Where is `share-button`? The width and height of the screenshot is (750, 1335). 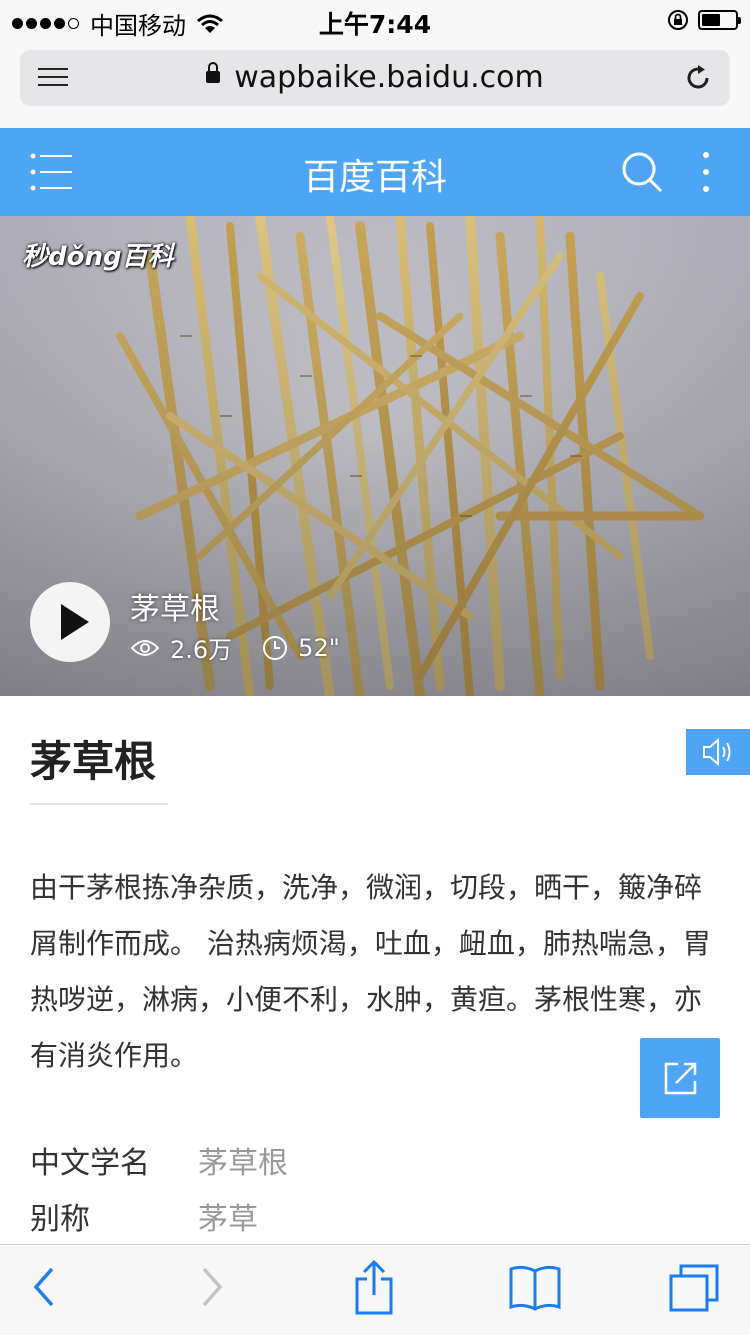
share-button is located at coordinates (680, 1078).